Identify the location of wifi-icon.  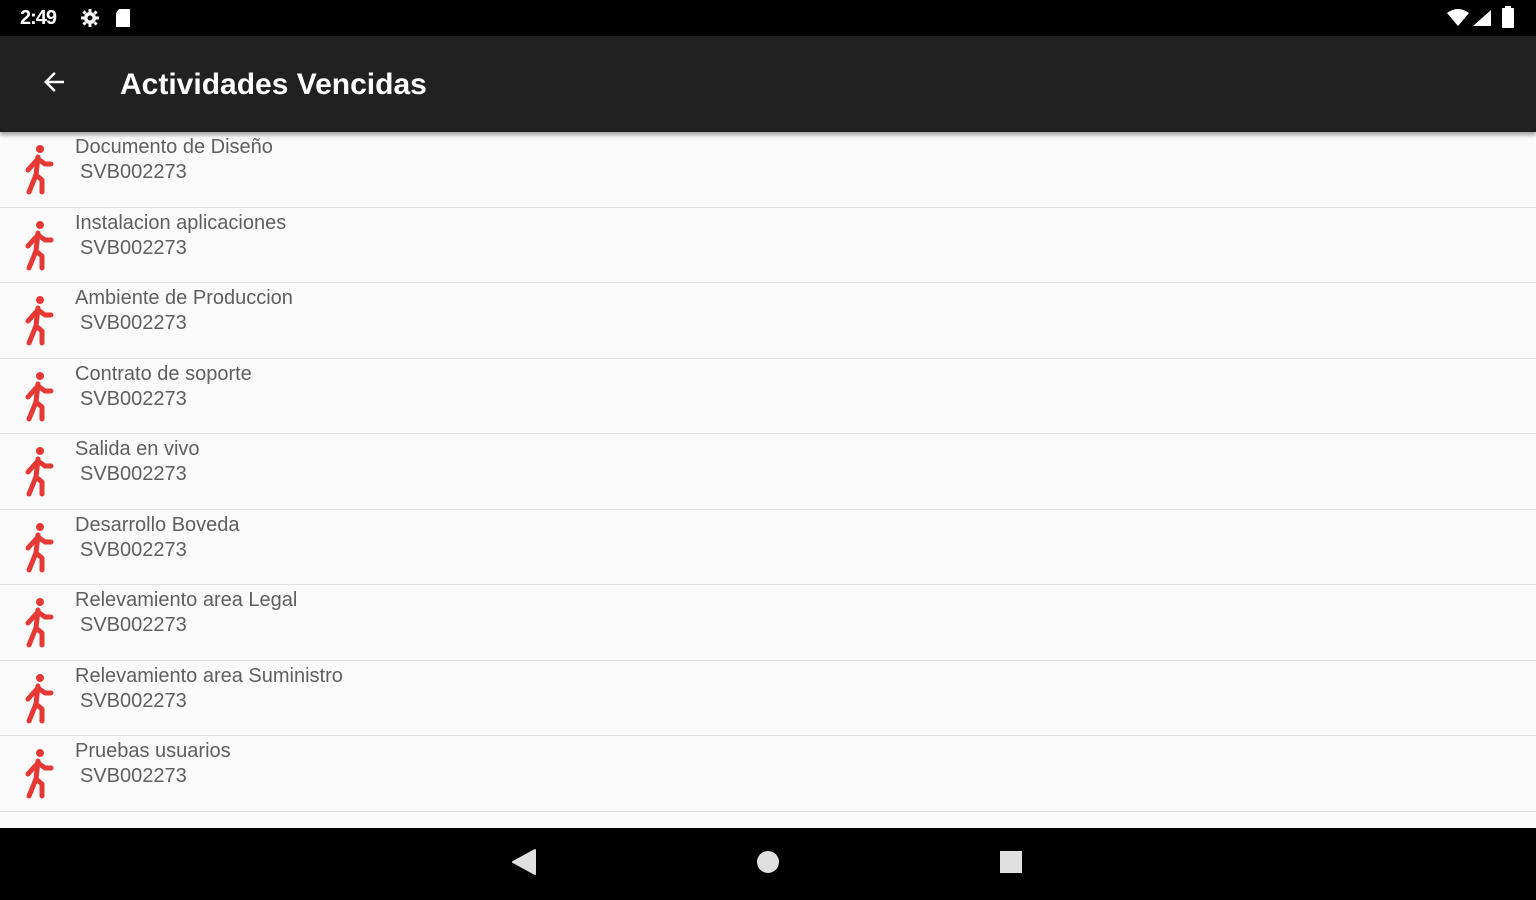
(1458, 20).